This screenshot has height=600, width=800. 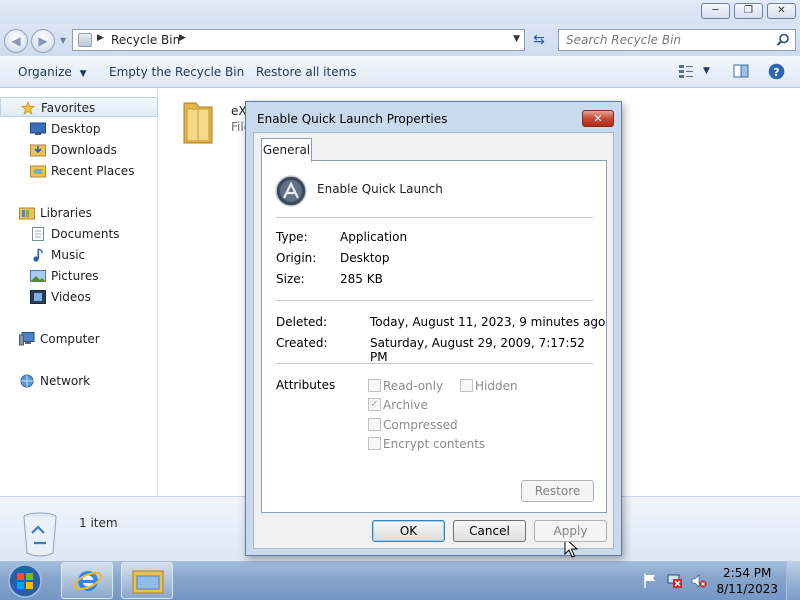 What do you see at coordinates (405, 405) in the screenshot?
I see `archive-label: Archive` at bounding box center [405, 405].